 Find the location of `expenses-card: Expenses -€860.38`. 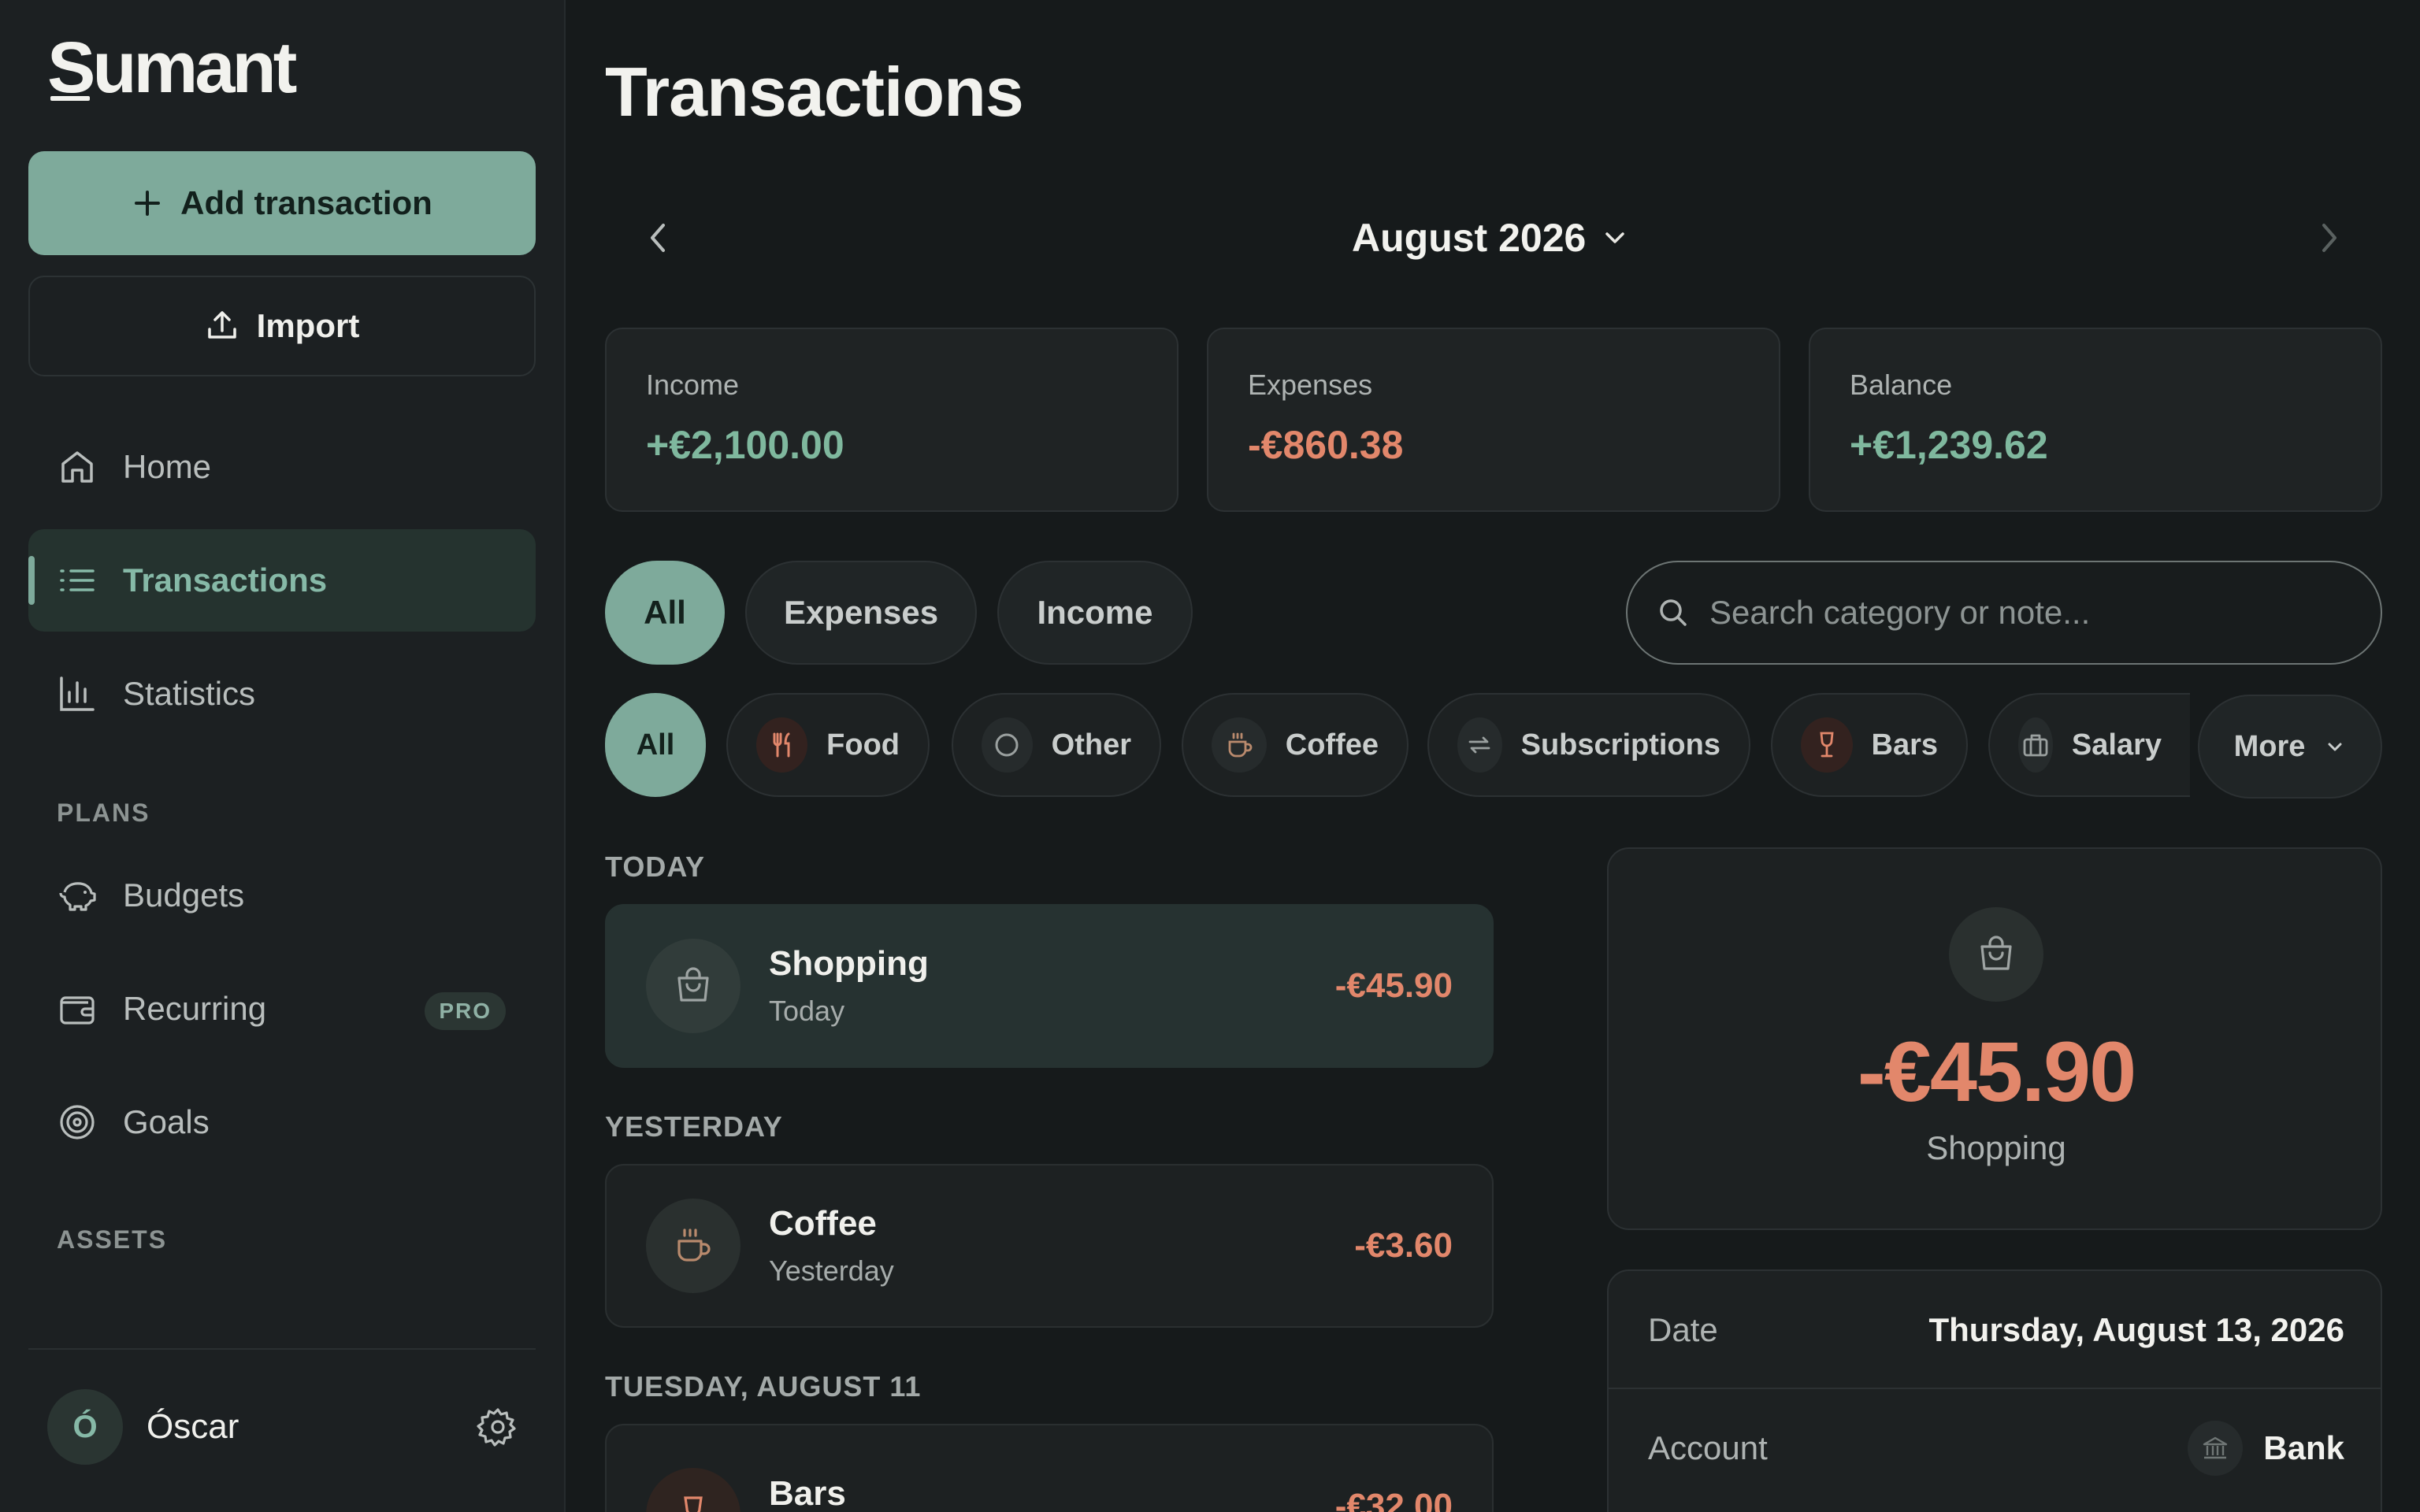

expenses-card: Expenses -€860.38 is located at coordinates (1493, 420).